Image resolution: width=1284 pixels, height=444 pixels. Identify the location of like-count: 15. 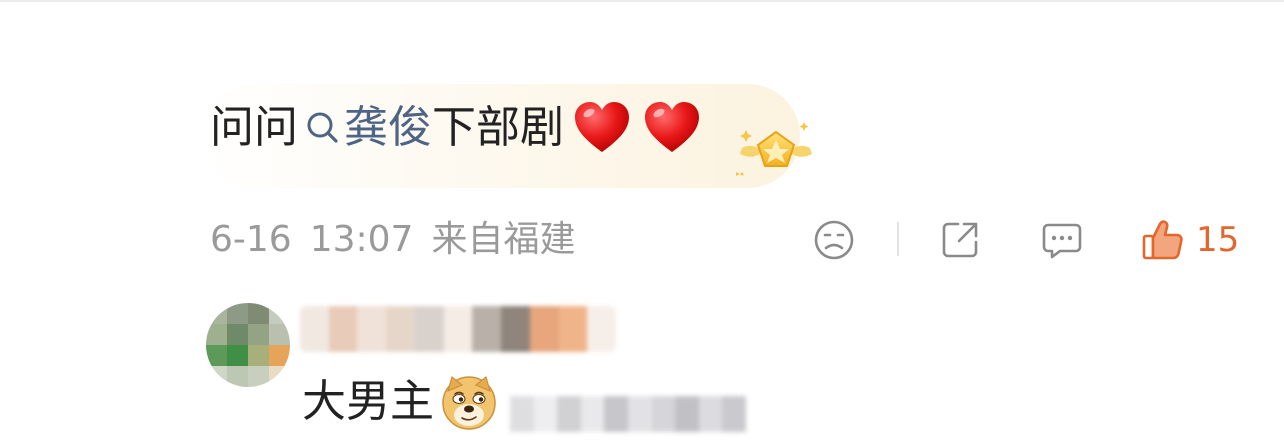
(1218, 240).